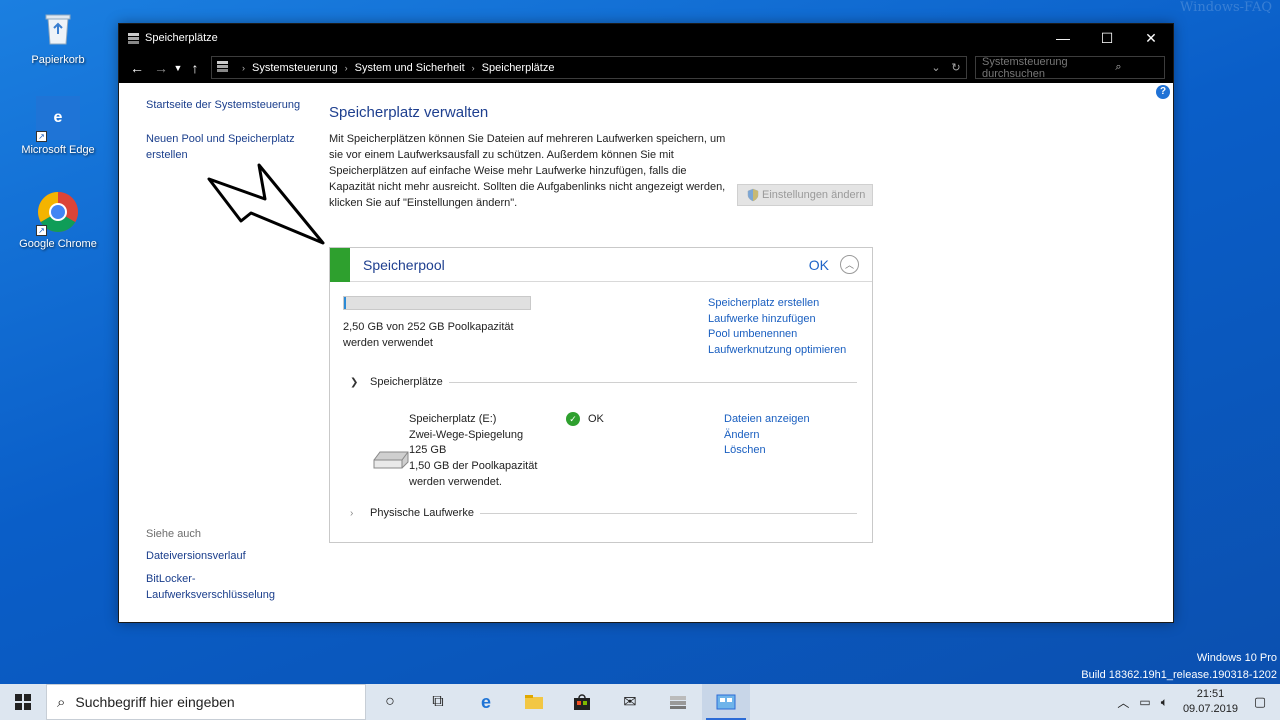  I want to click on refresh-icon: ↻, so click(956, 67).